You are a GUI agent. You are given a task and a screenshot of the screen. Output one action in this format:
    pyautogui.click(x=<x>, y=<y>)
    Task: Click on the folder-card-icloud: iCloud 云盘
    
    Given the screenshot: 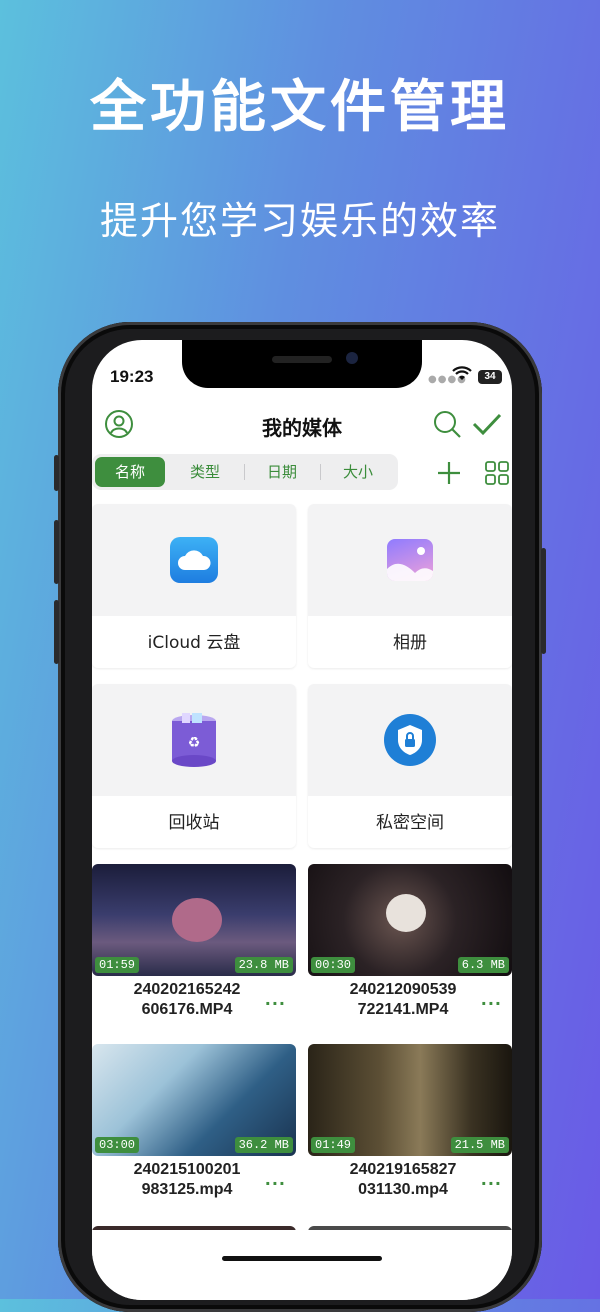 What is the action you would take?
    pyautogui.click(x=194, y=586)
    